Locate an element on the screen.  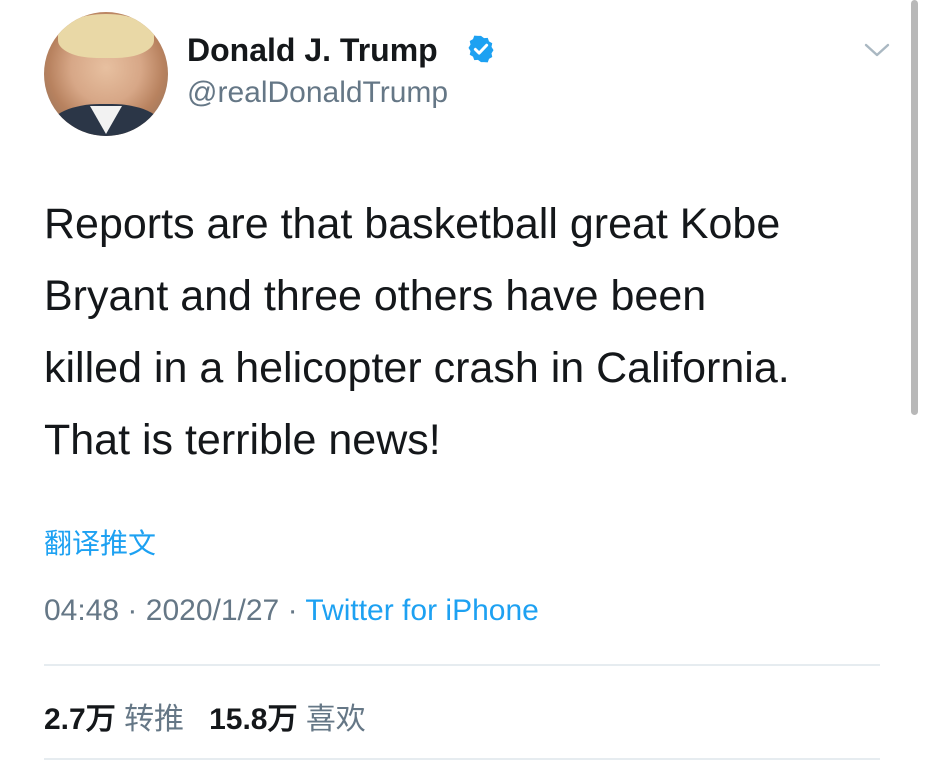
tweet-line: That is terrible news! is located at coordinates (242, 440).